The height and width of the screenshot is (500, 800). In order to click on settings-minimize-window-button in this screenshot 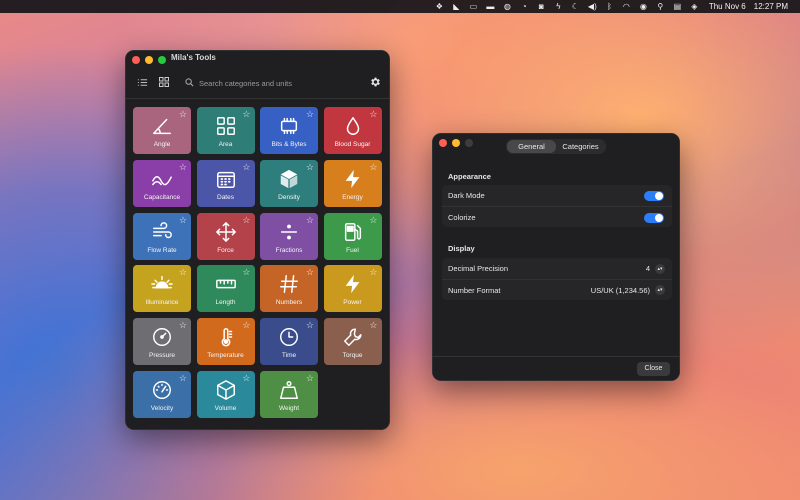, I will do `click(456, 143)`.